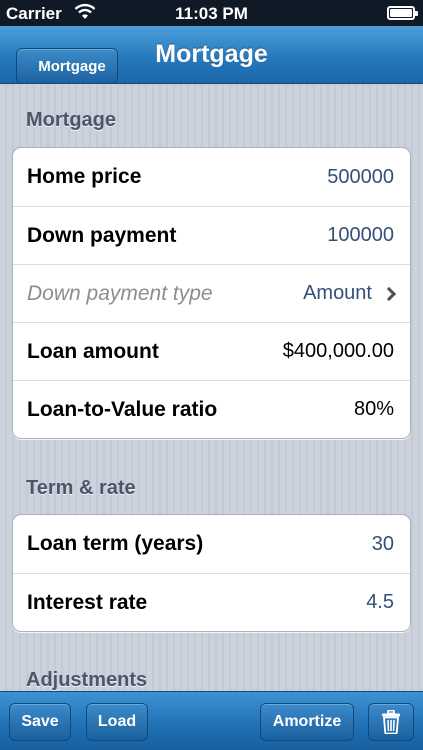 The height and width of the screenshot is (750, 423). I want to click on ltv-ratio-row: Loan-to-Value ratio 80%, so click(211, 409).